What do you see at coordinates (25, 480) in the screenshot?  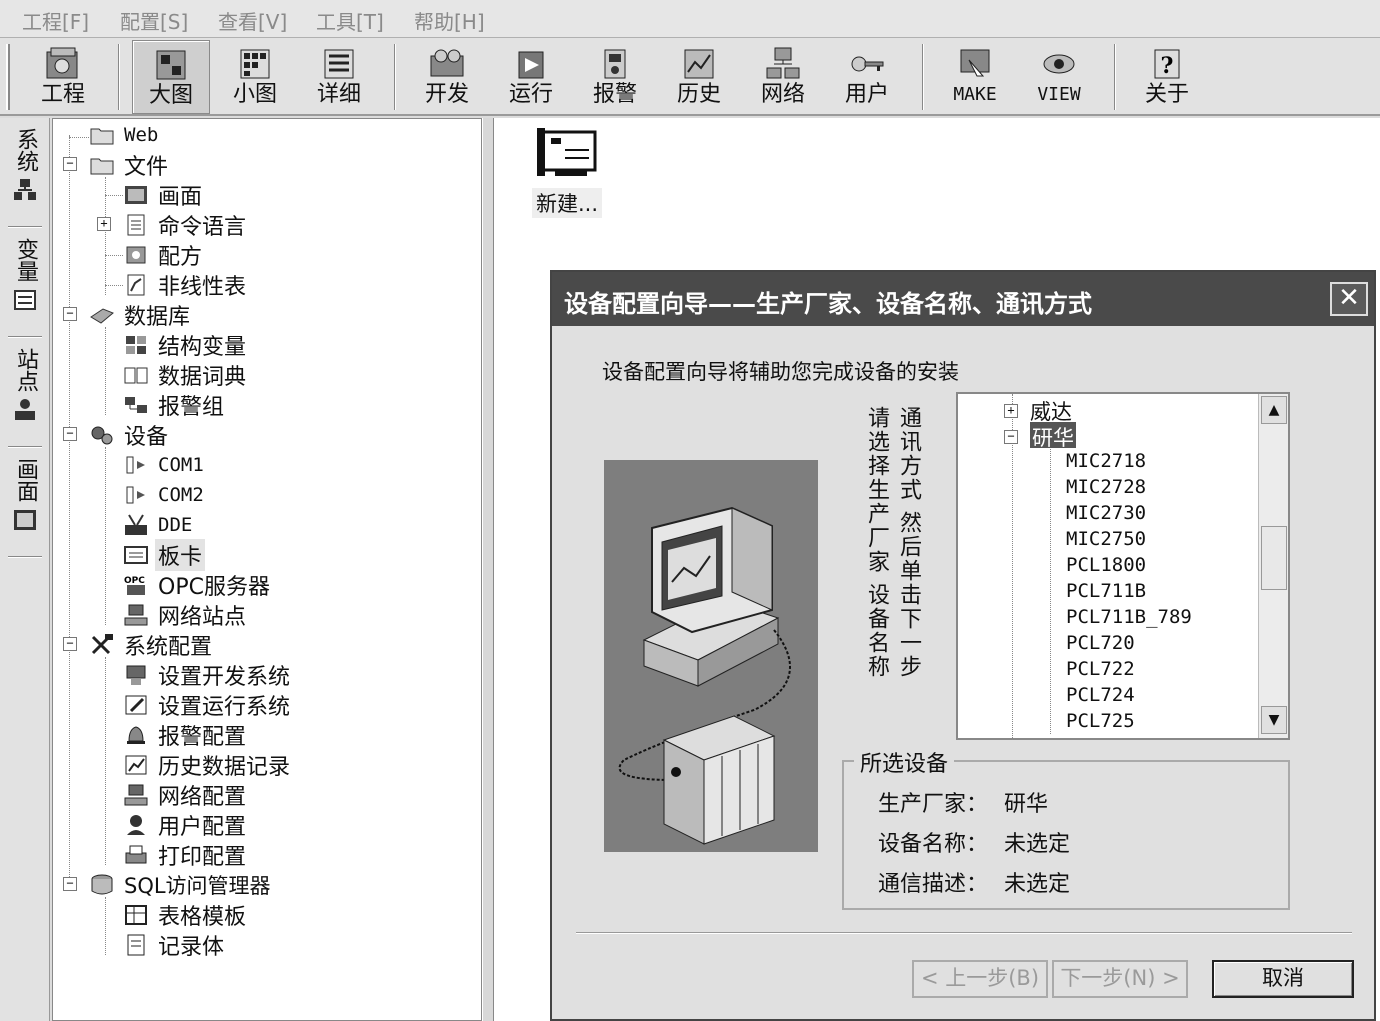 I see `side-tab-label: 画面` at bounding box center [25, 480].